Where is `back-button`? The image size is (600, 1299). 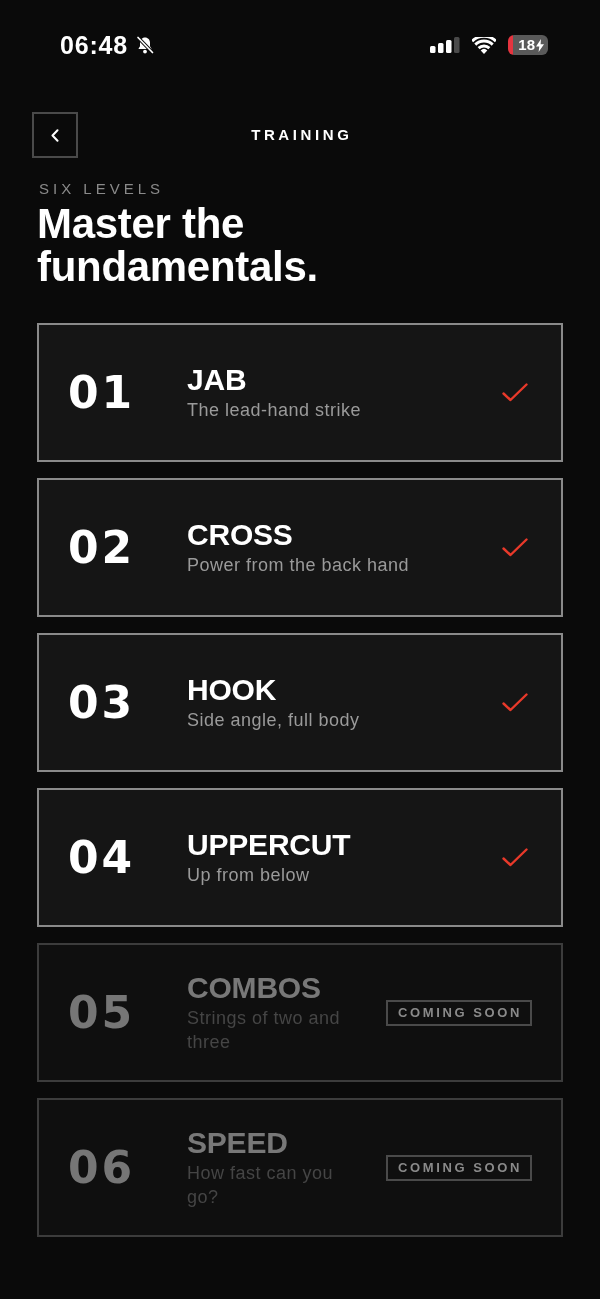 back-button is located at coordinates (55, 135).